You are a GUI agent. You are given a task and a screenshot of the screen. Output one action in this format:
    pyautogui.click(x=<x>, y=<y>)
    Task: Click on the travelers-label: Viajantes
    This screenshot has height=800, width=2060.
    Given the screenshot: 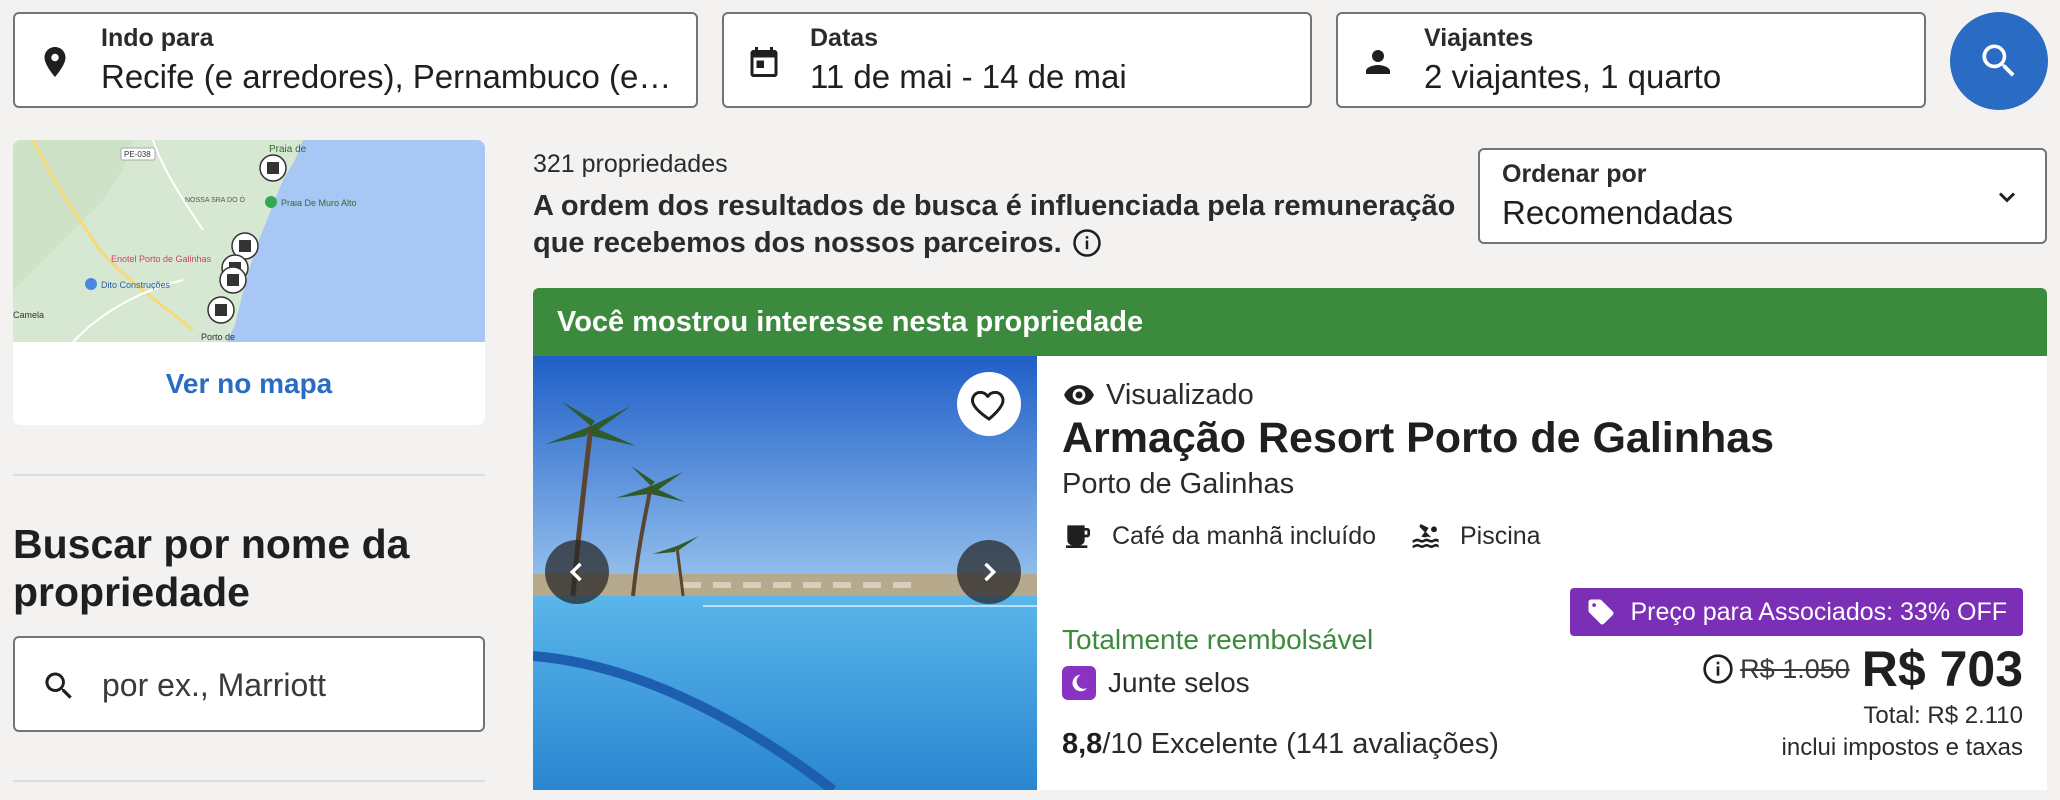 What is the action you would take?
    pyautogui.click(x=1479, y=38)
    